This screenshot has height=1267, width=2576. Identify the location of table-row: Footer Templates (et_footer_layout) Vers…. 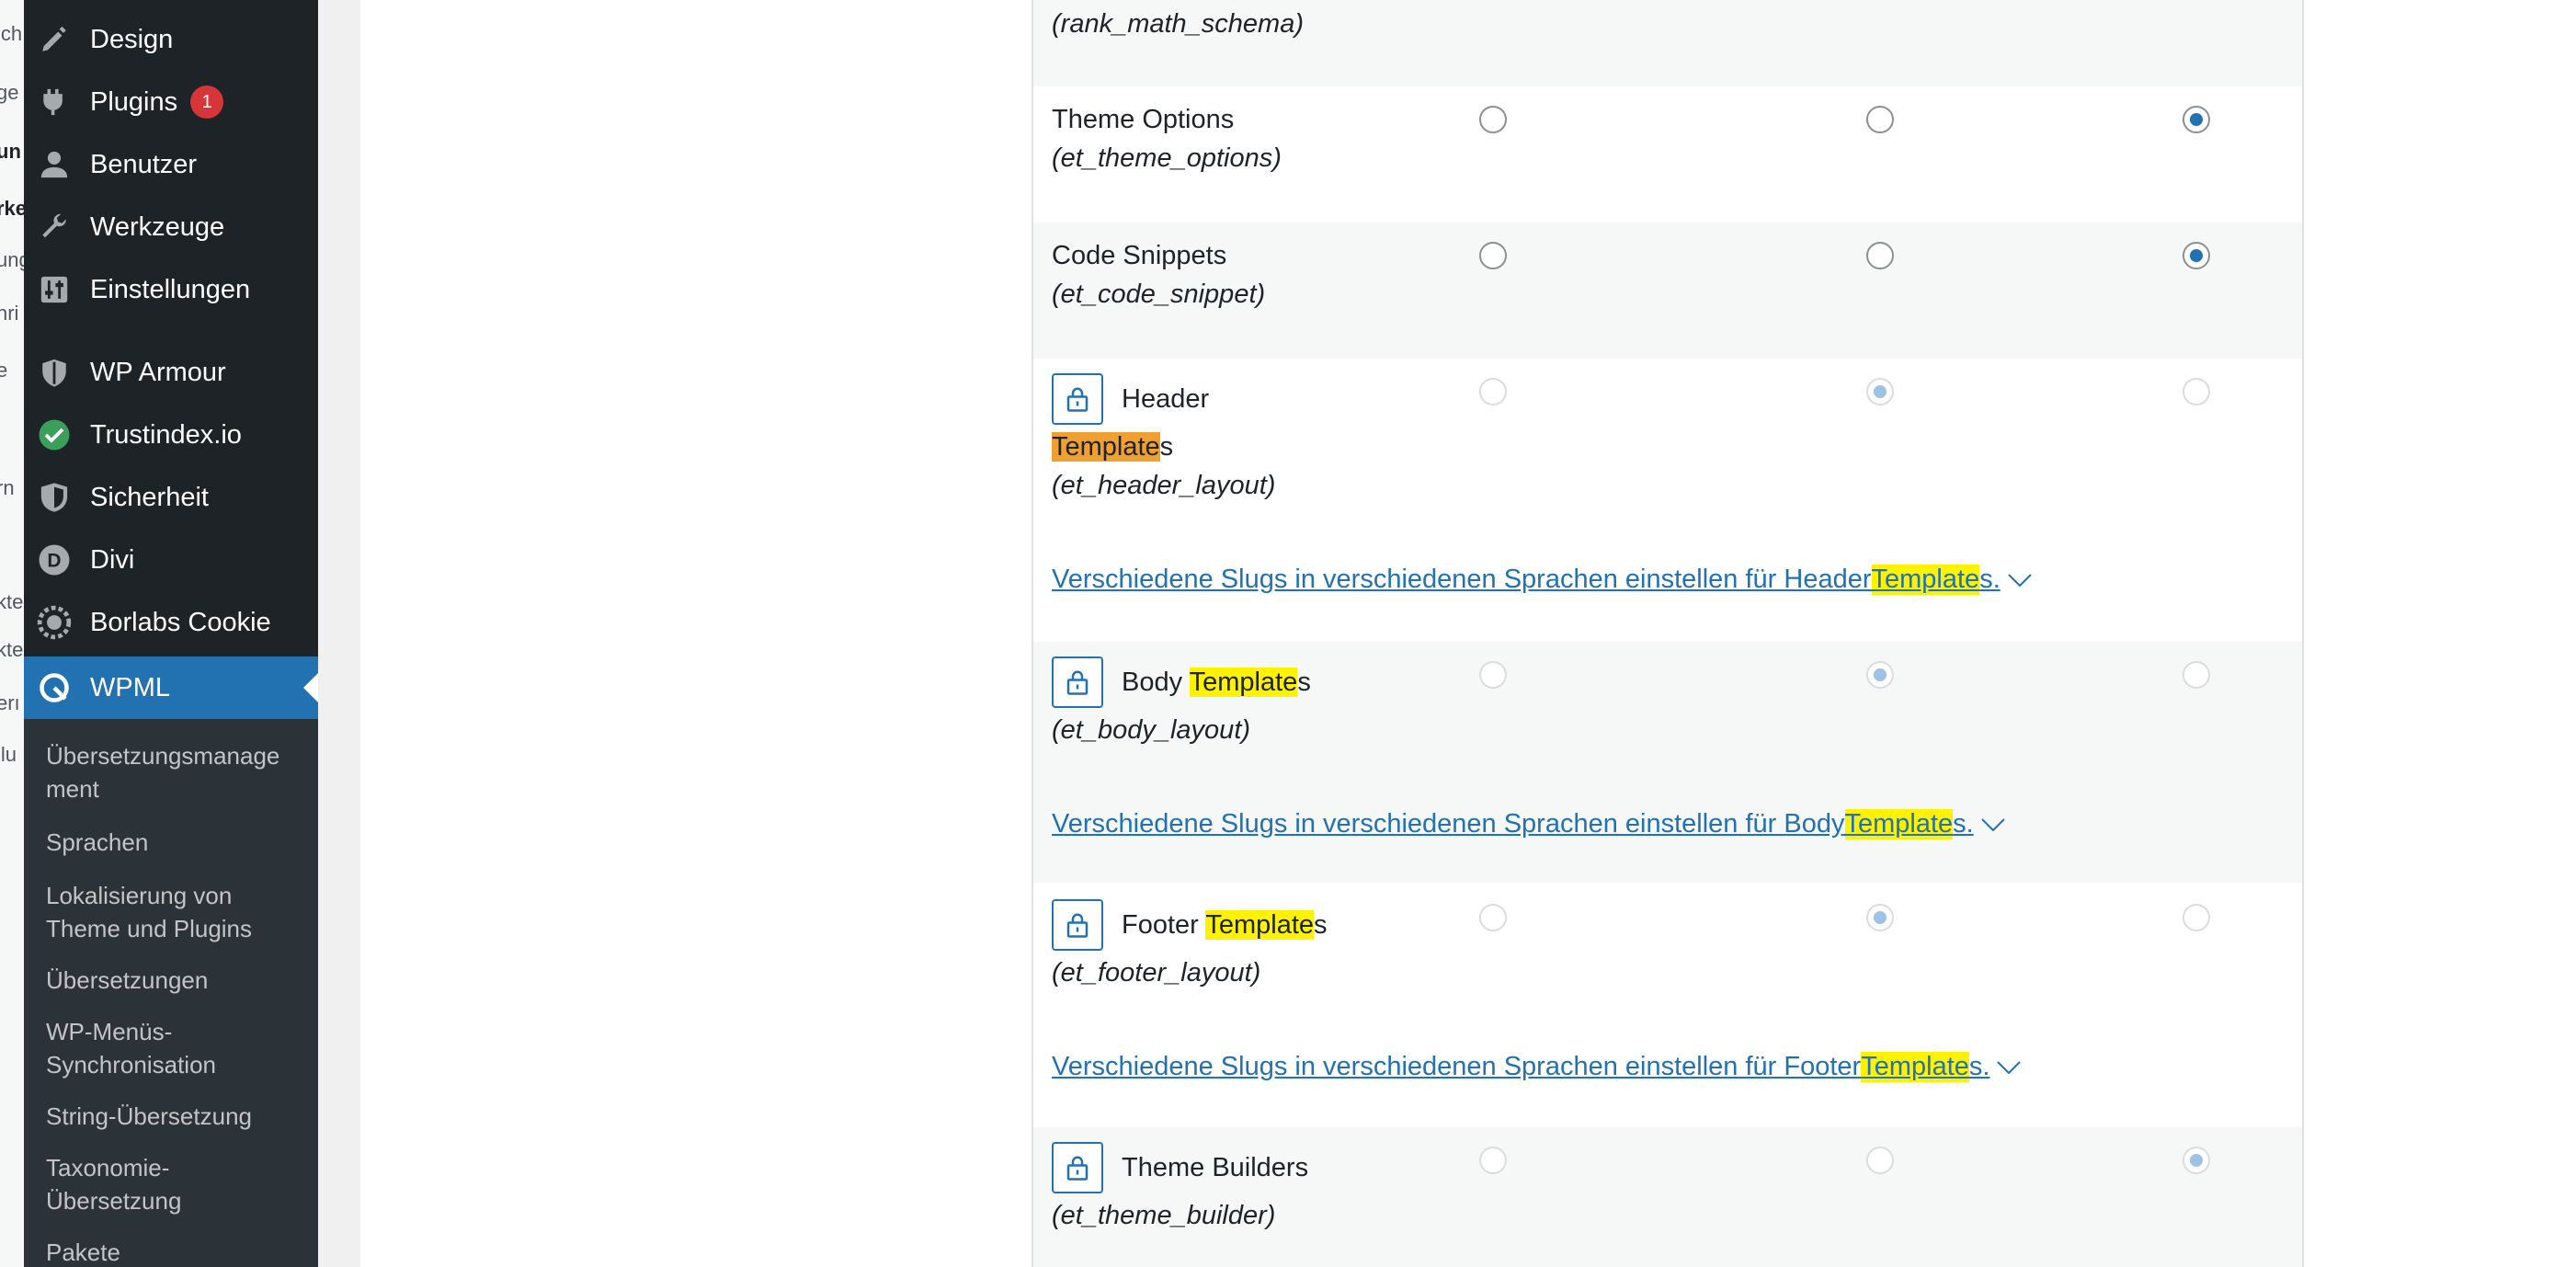
(1667, 1005).